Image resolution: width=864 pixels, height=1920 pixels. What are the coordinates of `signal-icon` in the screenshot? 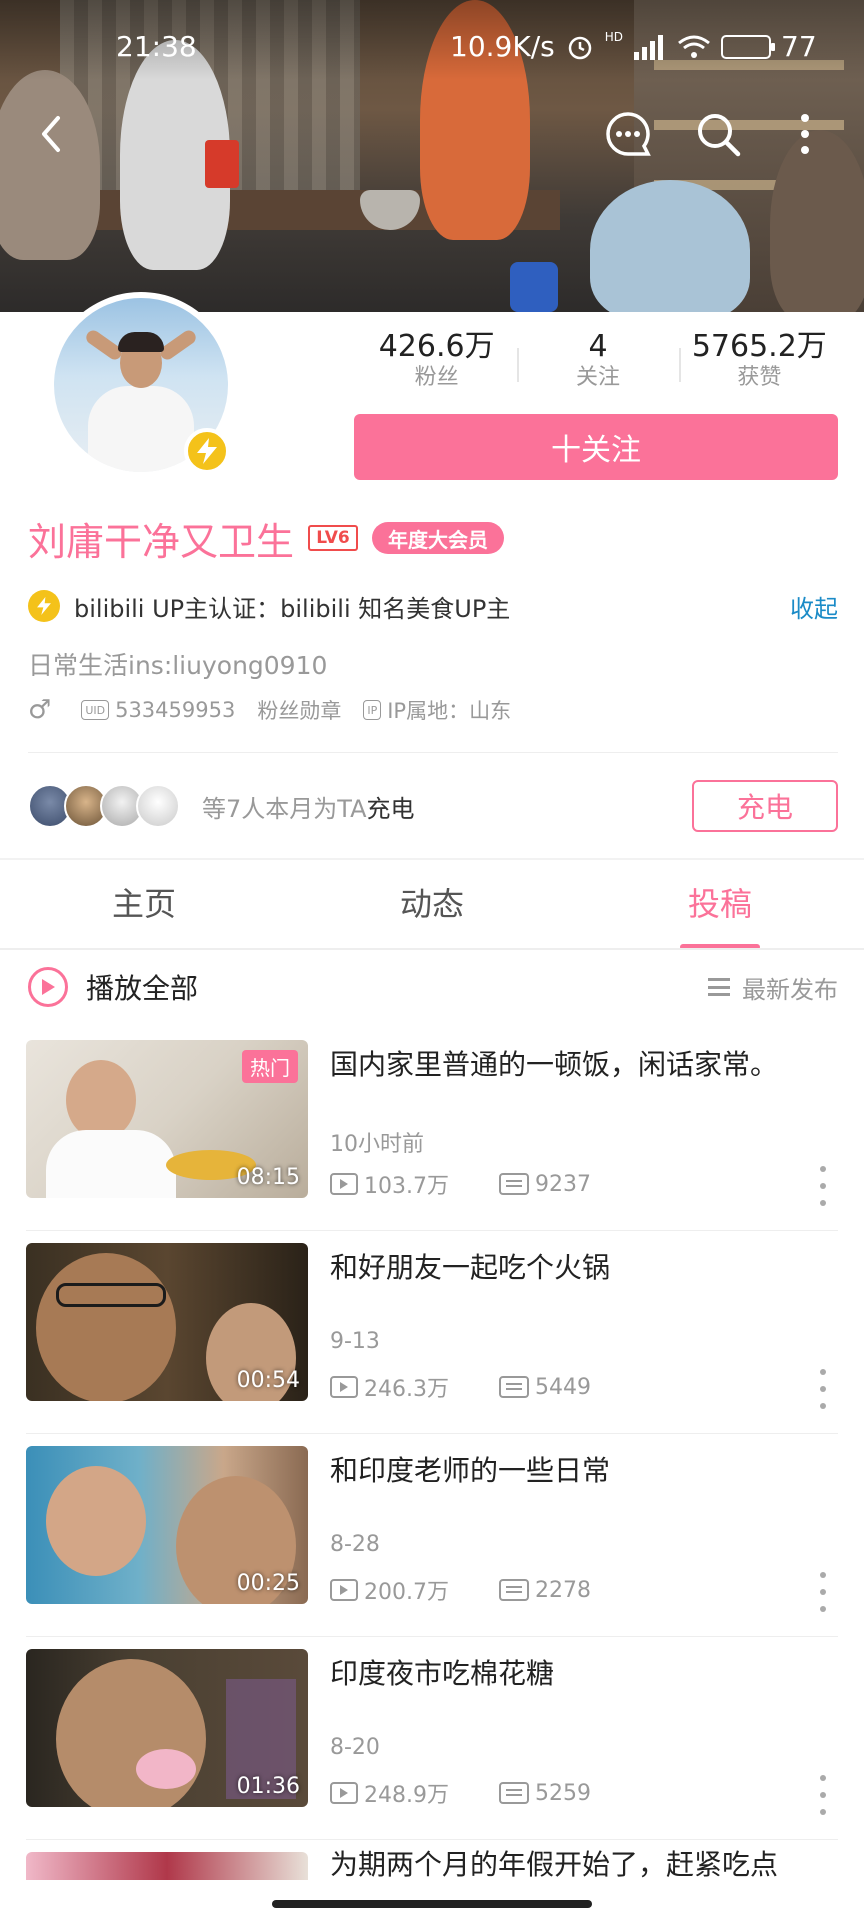 It's located at (648, 47).